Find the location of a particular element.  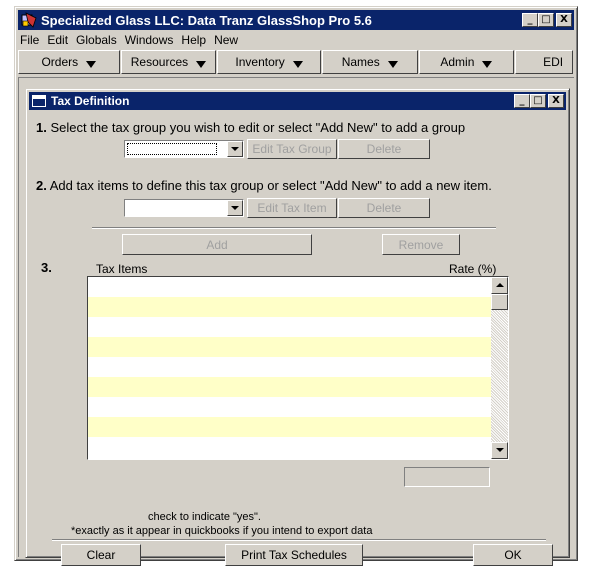

edit-tax-group-label: Edit Tax Group is located at coordinates (292, 149).